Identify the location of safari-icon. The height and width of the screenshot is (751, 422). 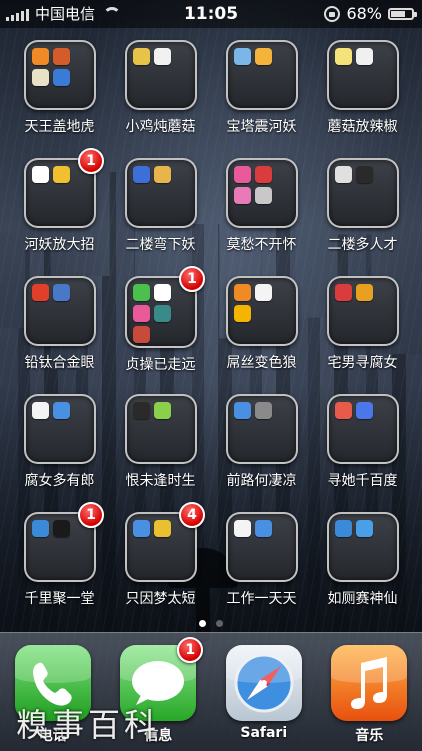
(263, 683).